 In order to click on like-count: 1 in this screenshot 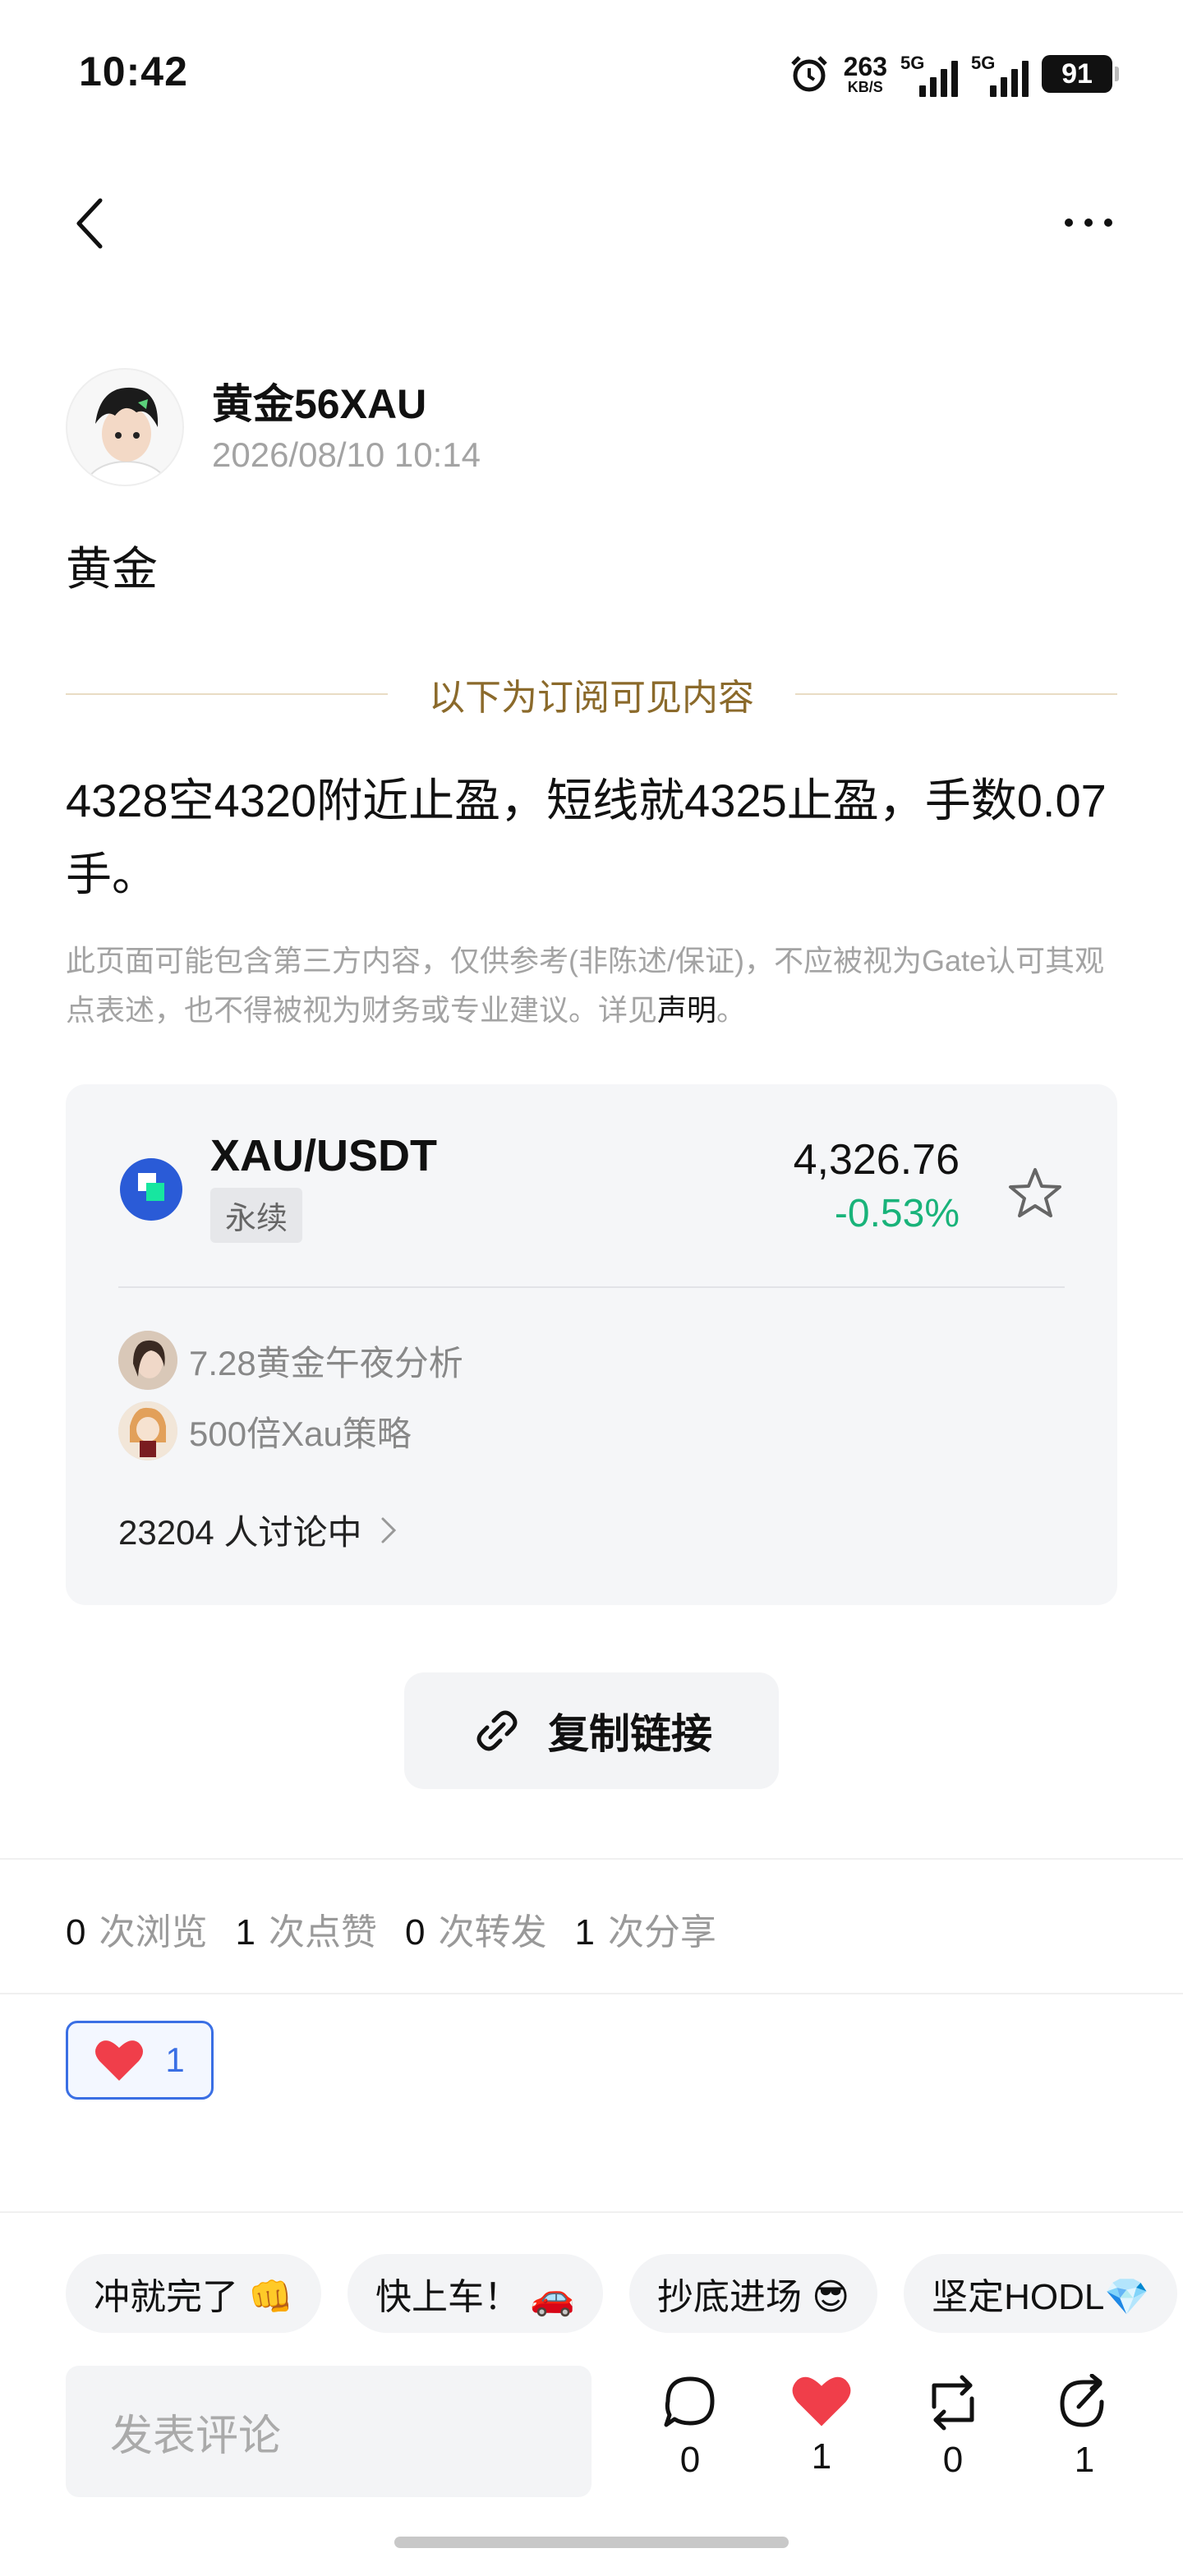, I will do `click(821, 2456)`.